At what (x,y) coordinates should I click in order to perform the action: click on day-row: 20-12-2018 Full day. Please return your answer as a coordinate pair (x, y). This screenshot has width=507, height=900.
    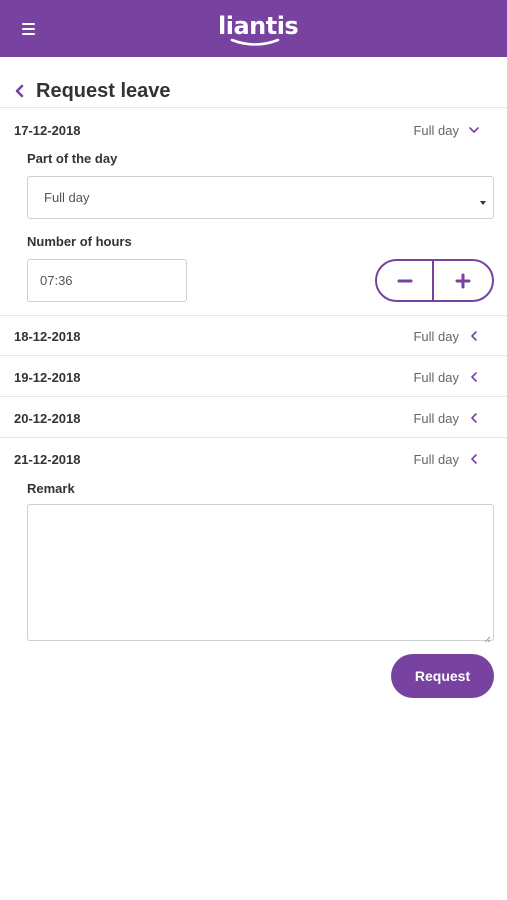
    Looking at the image, I should click on (253, 418).